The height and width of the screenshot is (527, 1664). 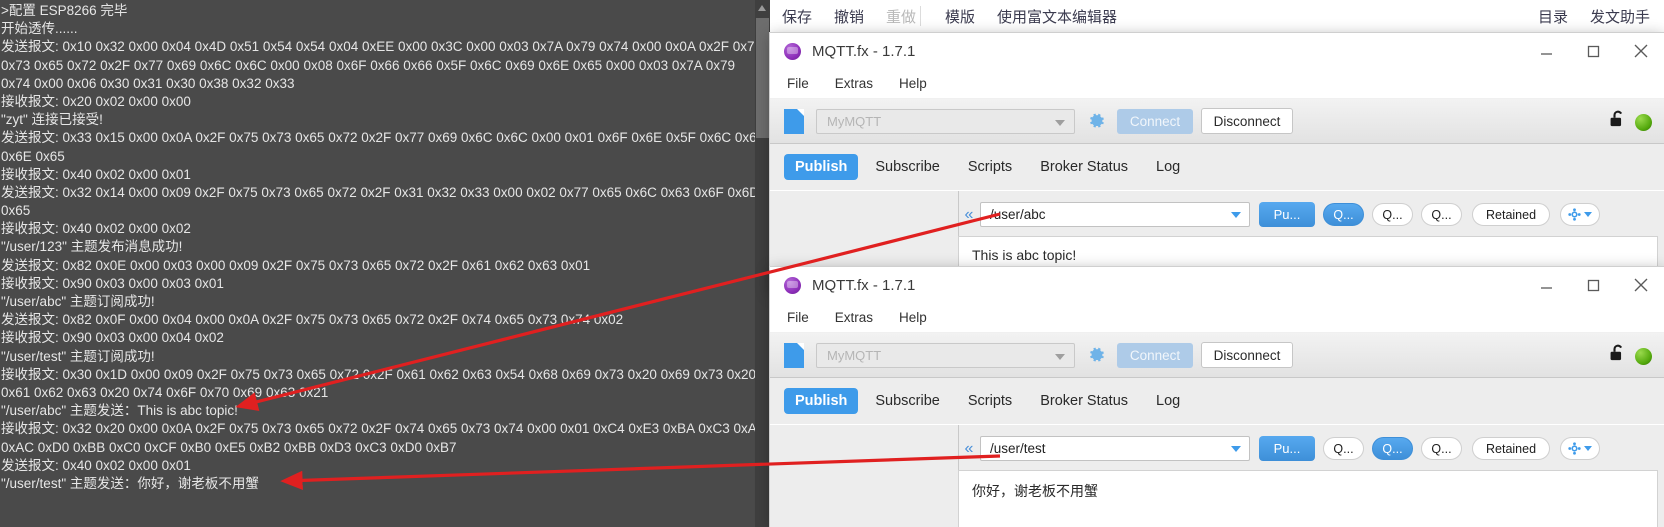 I want to click on terminal-line: 接收报文: 0x20 0x02 0x00 0x00, so click(x=96, y=101).